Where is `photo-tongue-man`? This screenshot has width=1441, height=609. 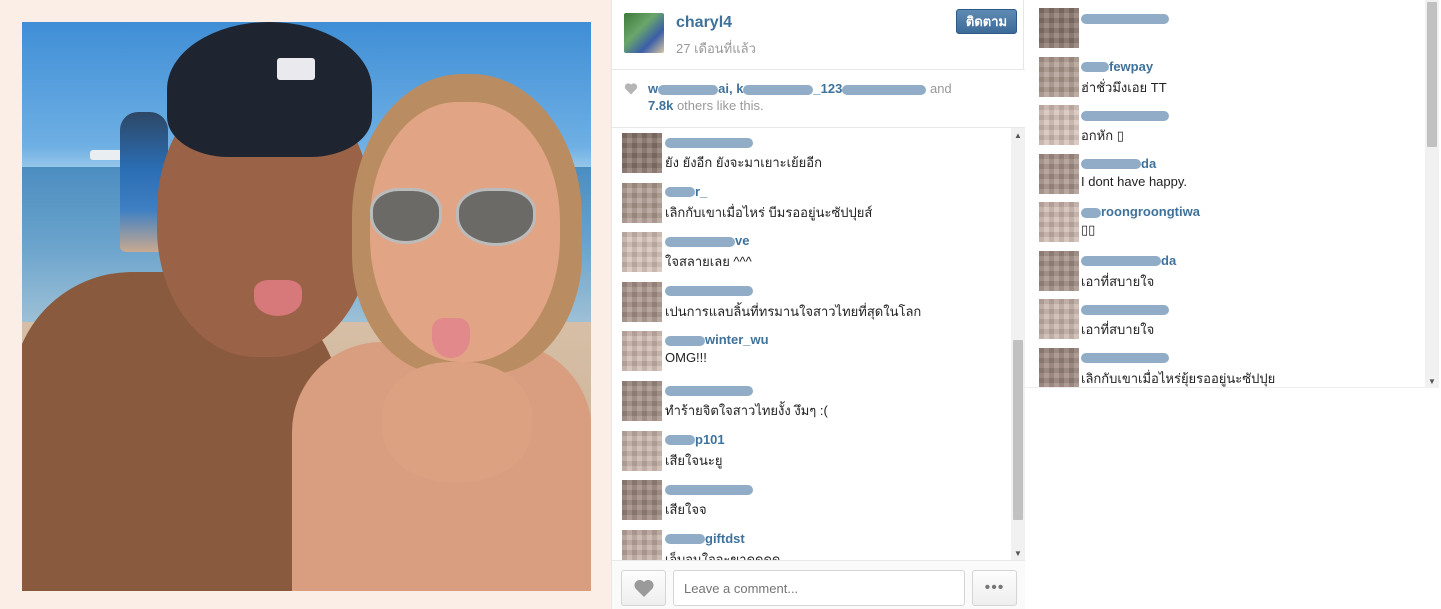
photo-tongue-man is located at coordinates (278, 298).